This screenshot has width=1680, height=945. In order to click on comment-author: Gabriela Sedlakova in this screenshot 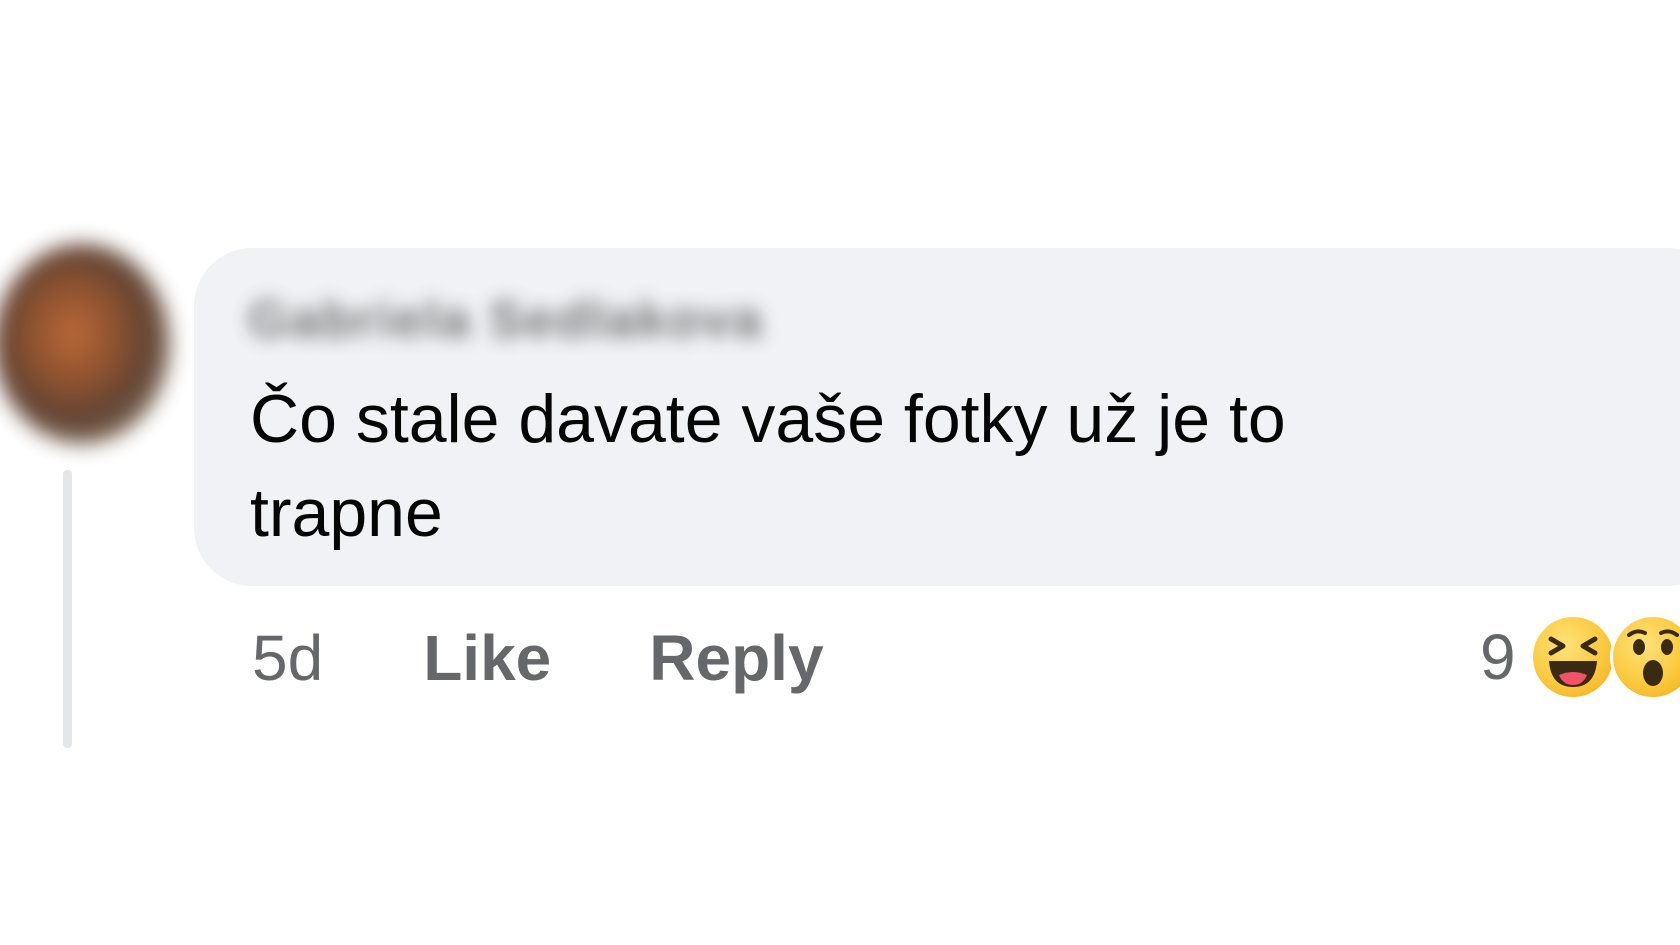, I will do `click(506, 320)`.